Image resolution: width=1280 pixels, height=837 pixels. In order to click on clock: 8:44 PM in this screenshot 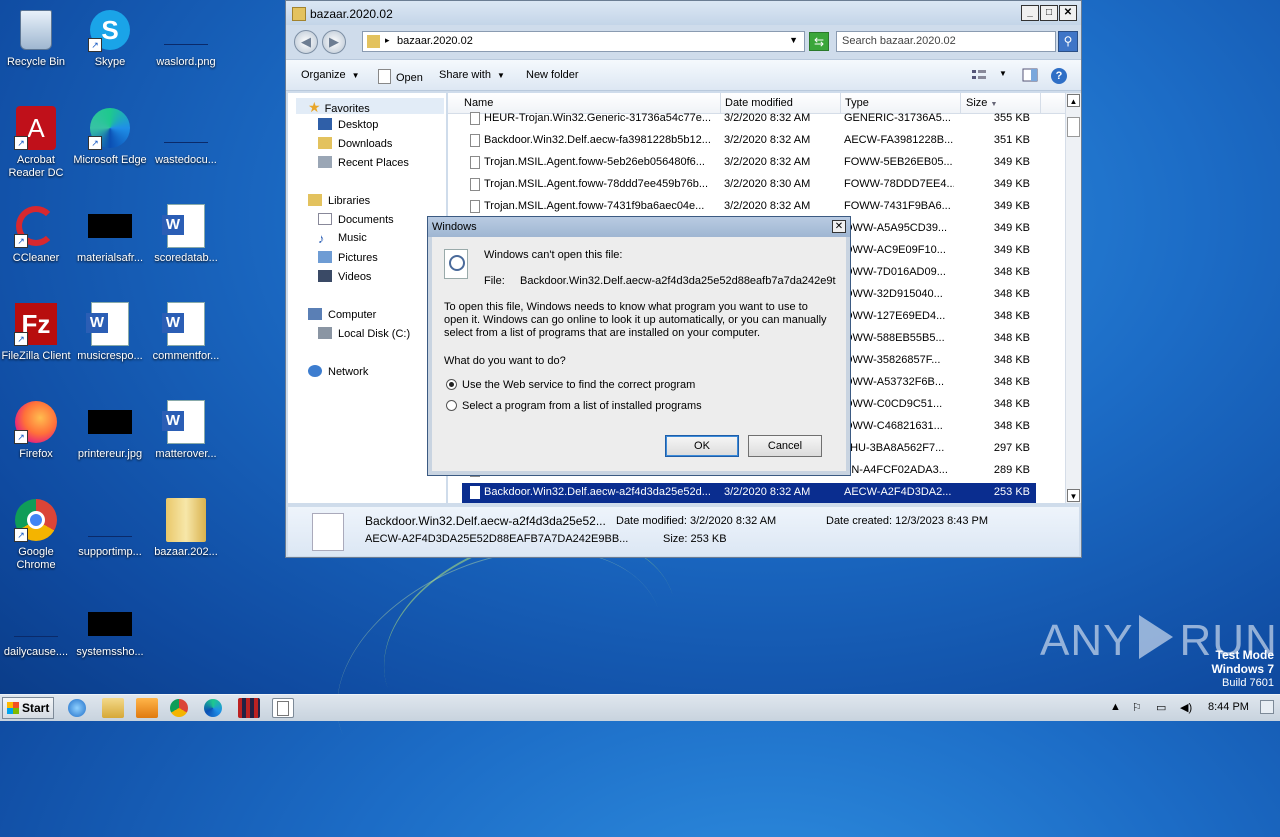, I will do `click(1228, 707)`.